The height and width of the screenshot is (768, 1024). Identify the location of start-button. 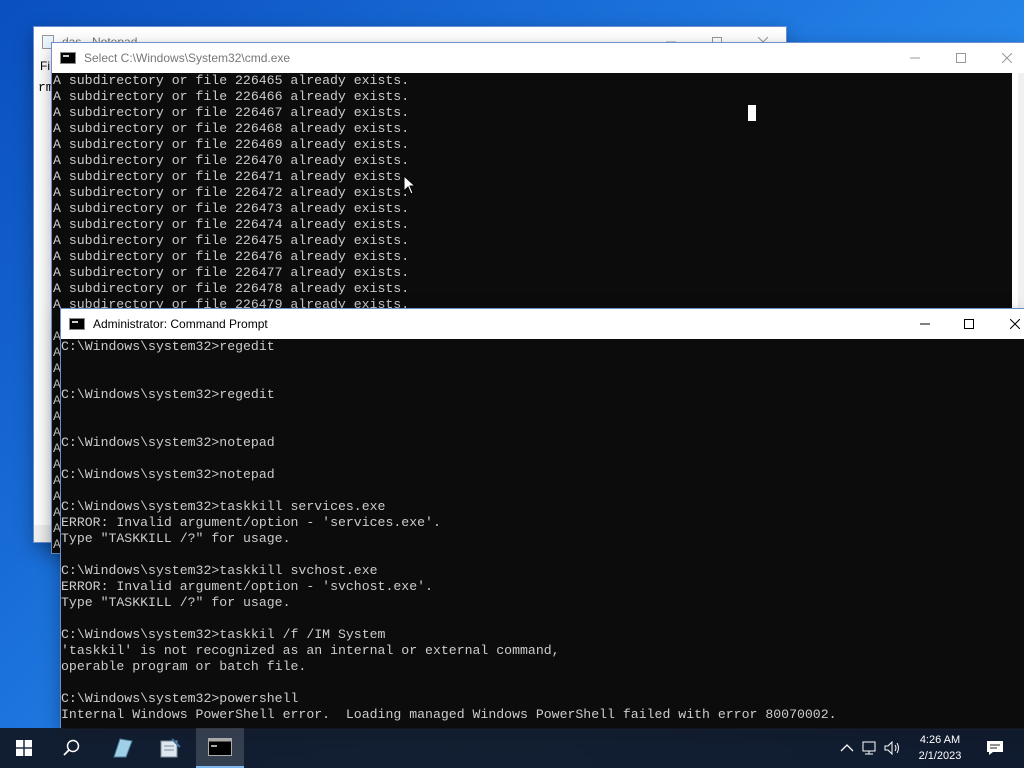
(24, 748).